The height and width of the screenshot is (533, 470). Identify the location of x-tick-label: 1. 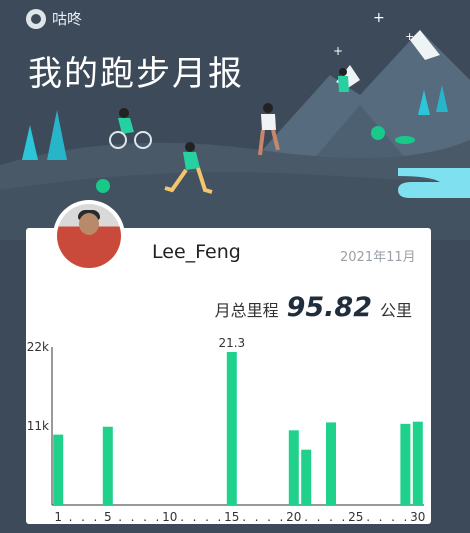
(58, 517).